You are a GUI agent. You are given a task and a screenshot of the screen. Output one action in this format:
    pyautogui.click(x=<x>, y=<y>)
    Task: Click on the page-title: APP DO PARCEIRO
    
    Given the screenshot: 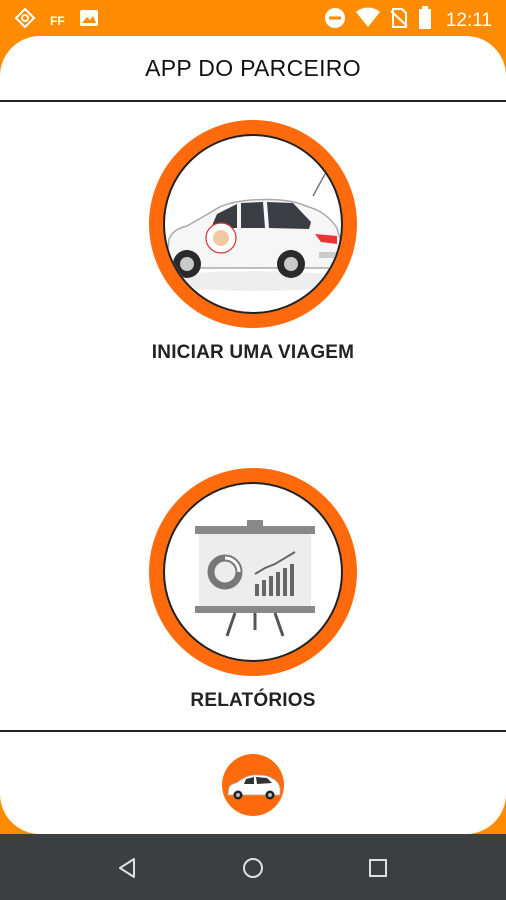 What is the action you would take?
    pyautogui.click(x=253, y=67)
    